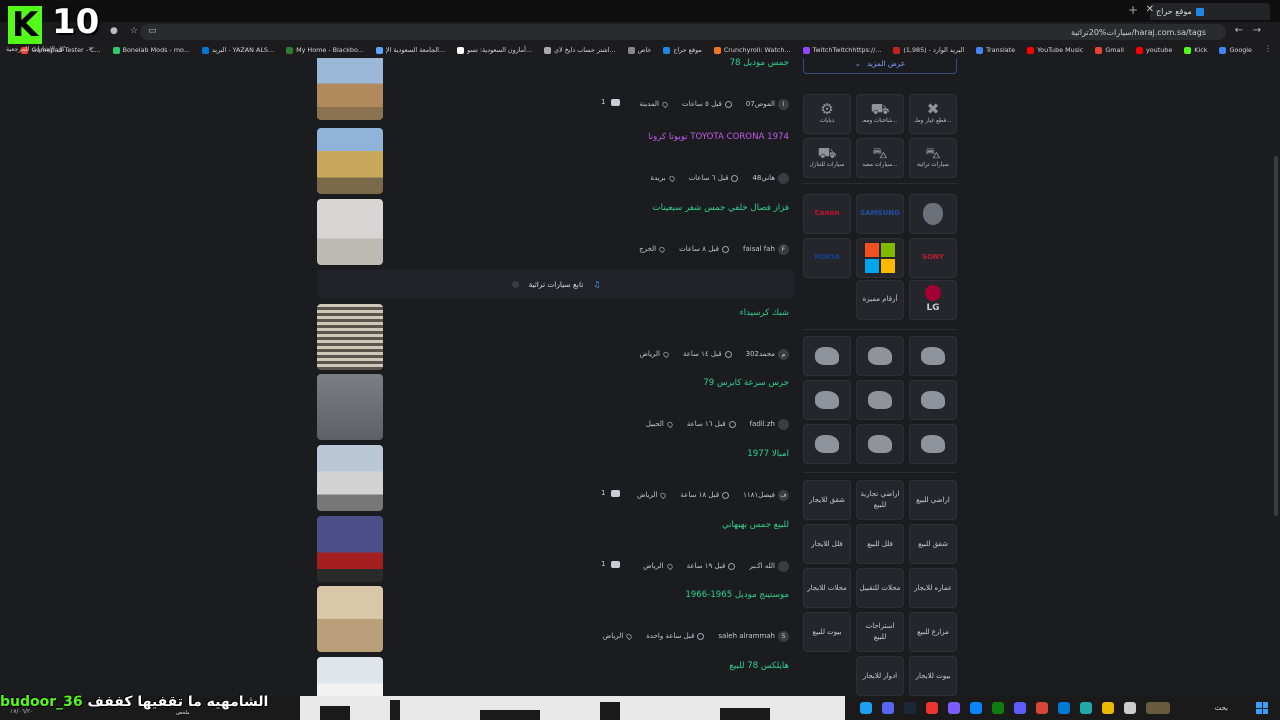  I want to click on category-tile: ⛟ سيارات للتنازل, so click(827, 158).